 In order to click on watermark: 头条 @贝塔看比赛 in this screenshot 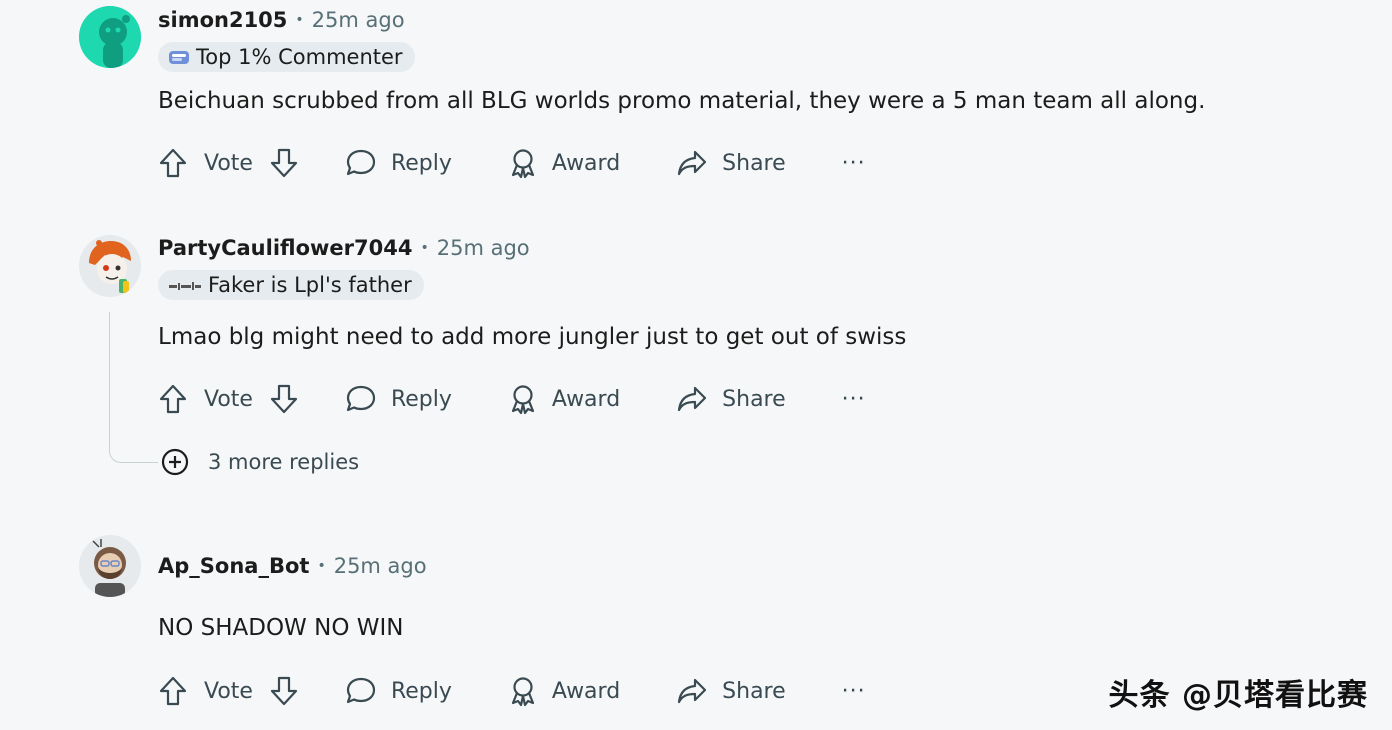, I will do `click(1238, 695)`.